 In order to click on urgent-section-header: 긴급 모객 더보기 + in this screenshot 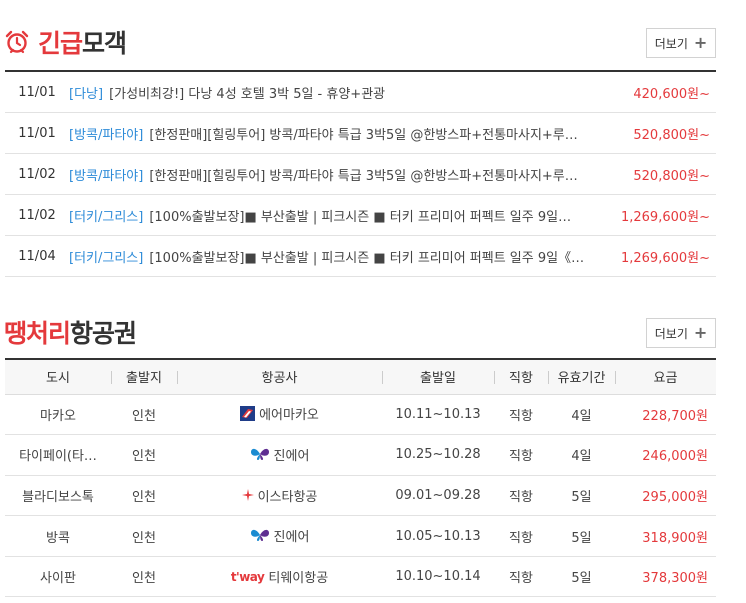, I will do `click(360, 42)`.